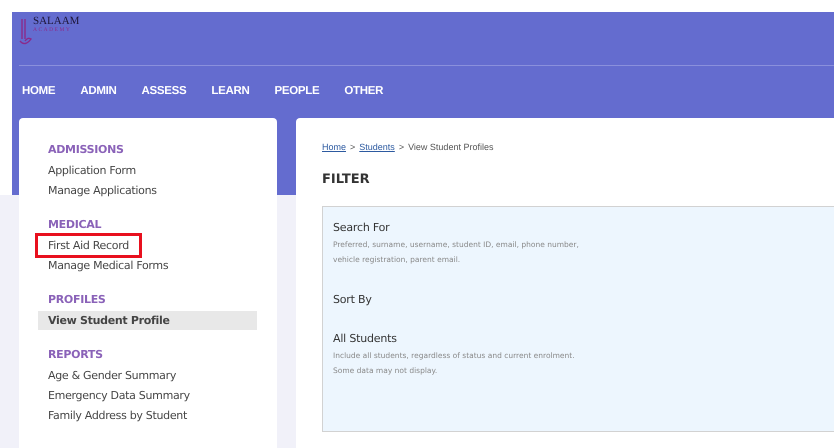 This screenshot has width=834, height=448. What do you see at coordinates (56, 21) in the screenshot?
I see `logo-name: SALAAM` at bounding box center [56, 21].